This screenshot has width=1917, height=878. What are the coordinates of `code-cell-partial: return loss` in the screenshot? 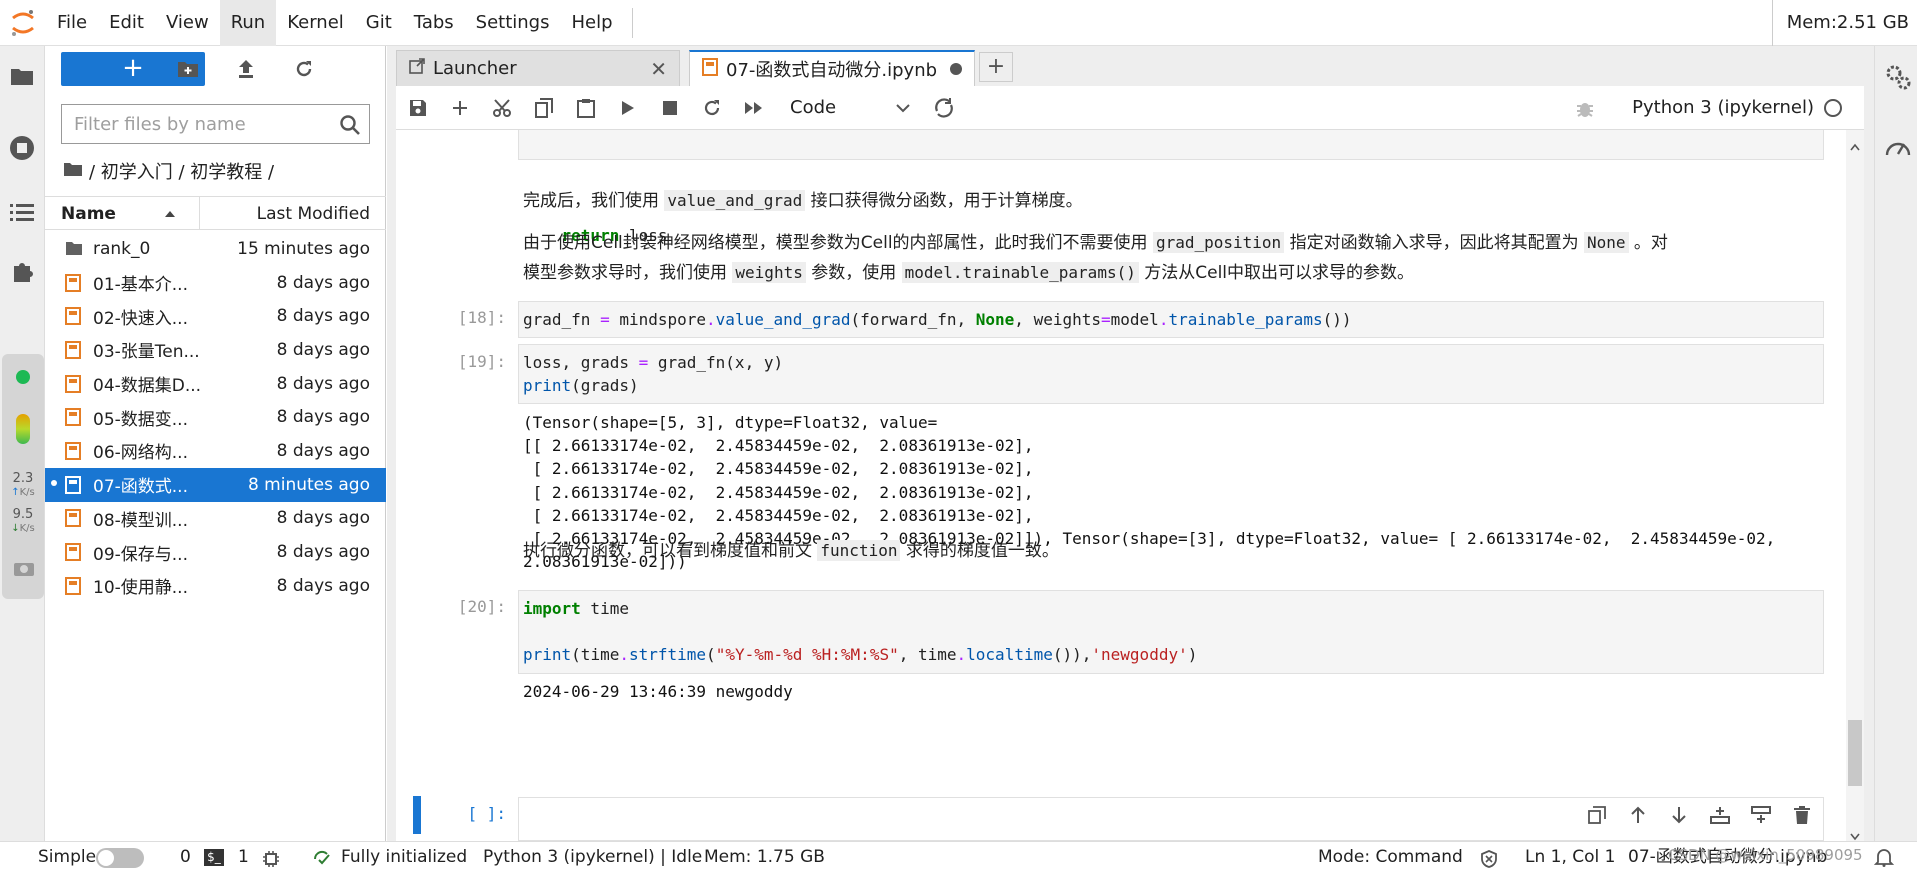 It's located at (1171, 187).